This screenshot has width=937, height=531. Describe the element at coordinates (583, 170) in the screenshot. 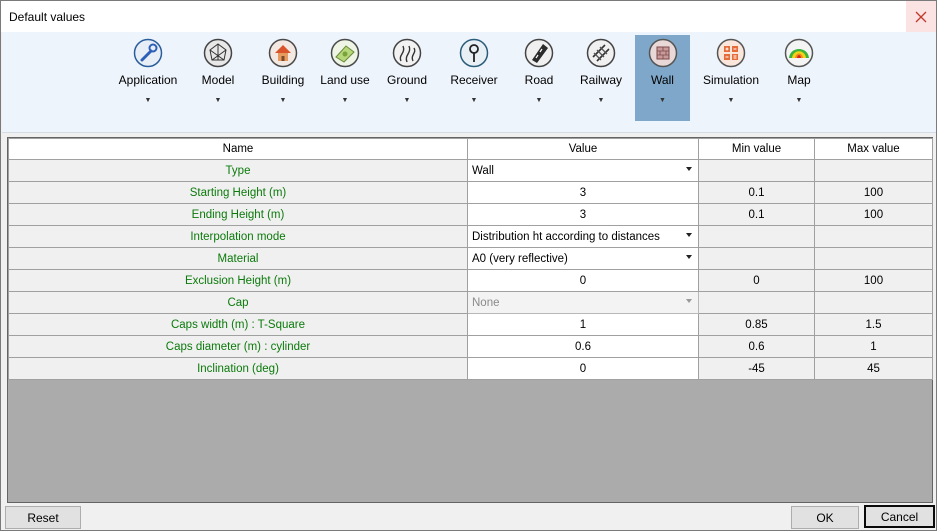

I see `type-select: Wall` at that location.